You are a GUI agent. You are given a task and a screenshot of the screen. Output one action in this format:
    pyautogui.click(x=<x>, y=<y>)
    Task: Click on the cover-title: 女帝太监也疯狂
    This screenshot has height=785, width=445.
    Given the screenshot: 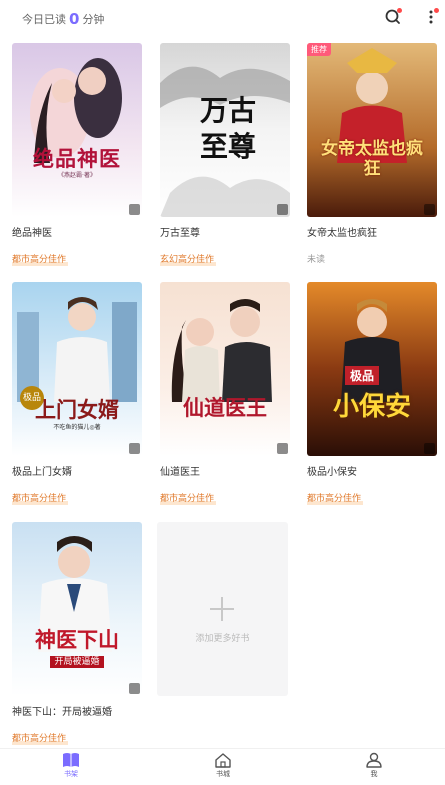 What is the action you would take?
    pyautogui.click(x=372, y=159)
    